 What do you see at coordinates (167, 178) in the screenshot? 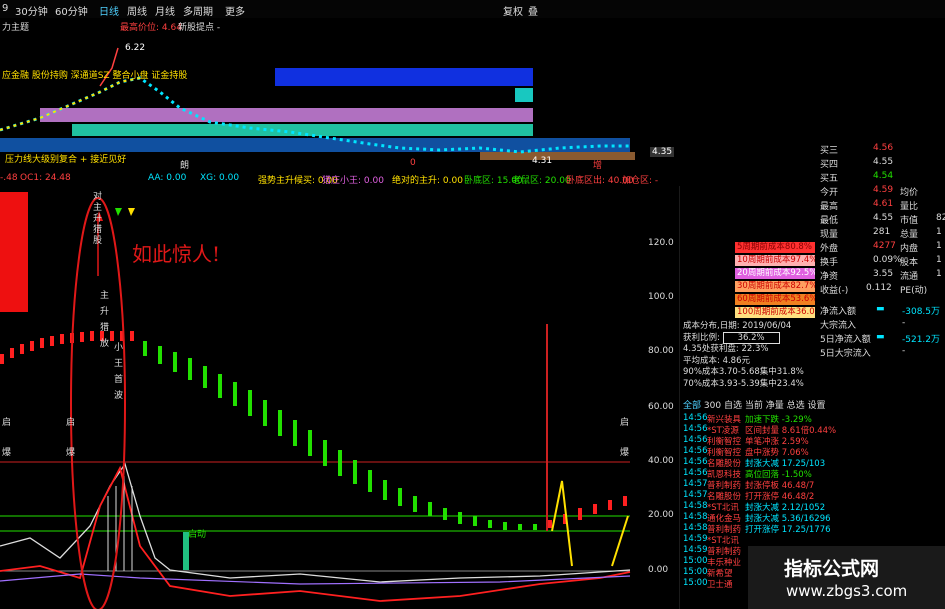
I see `ind-val-2: AA: 0.00` at bounding box center [167, 178].